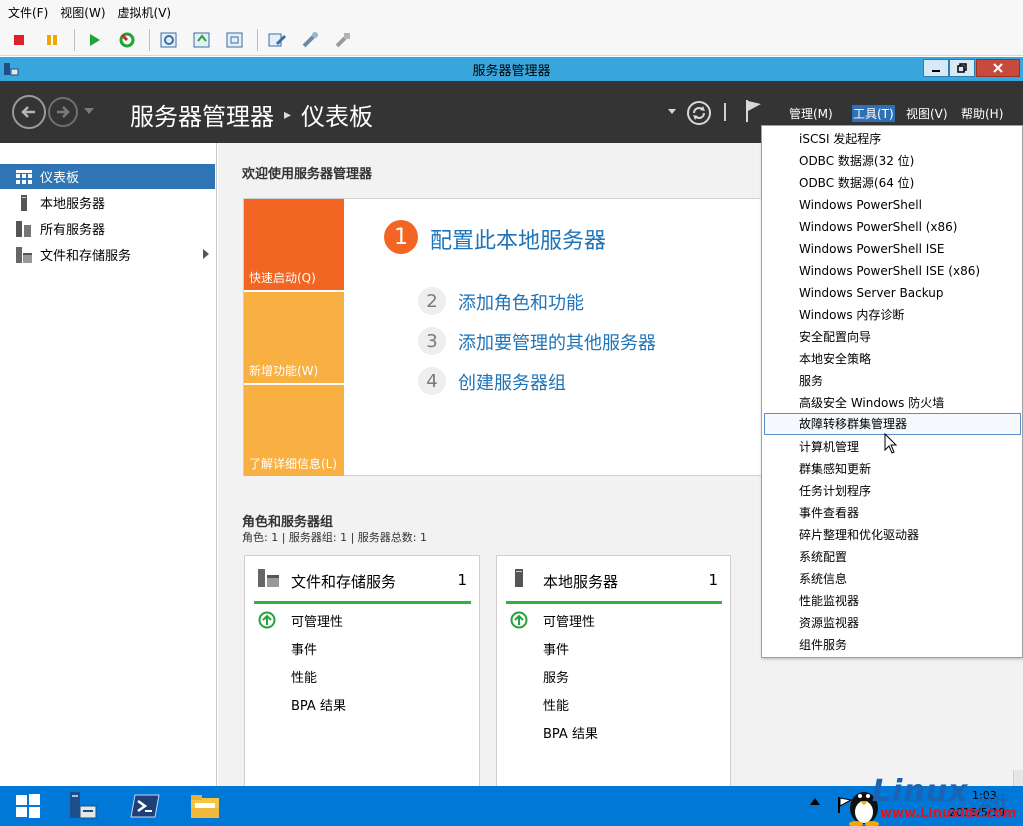  Describe the element at coordinates (892, 424) in the screenshot. I see `tools-item-failover-cluster-manager: 故障转移群集管理器` at that location.